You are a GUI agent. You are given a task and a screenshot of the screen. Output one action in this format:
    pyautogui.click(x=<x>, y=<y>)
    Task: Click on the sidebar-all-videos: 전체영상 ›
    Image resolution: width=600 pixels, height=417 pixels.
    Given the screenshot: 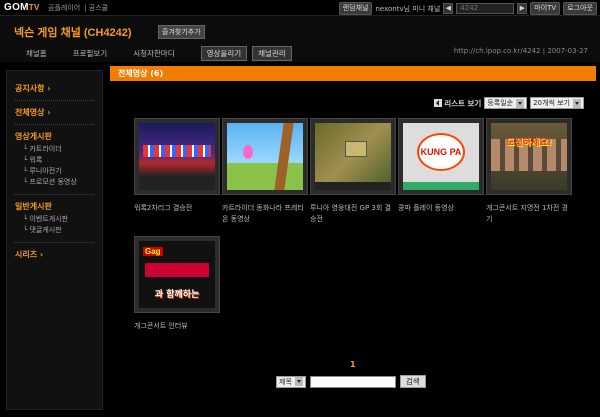 What is the action you would take?
    pyautogui.click(x=54, y=112)
    